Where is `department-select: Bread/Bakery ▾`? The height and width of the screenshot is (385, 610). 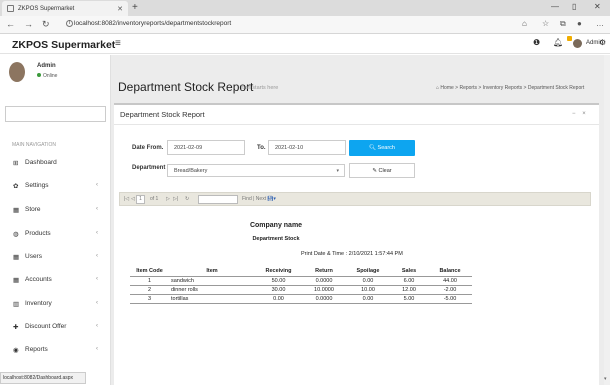
department-select: Bread/Bakery ▾ is located at coordinates (256, 170).